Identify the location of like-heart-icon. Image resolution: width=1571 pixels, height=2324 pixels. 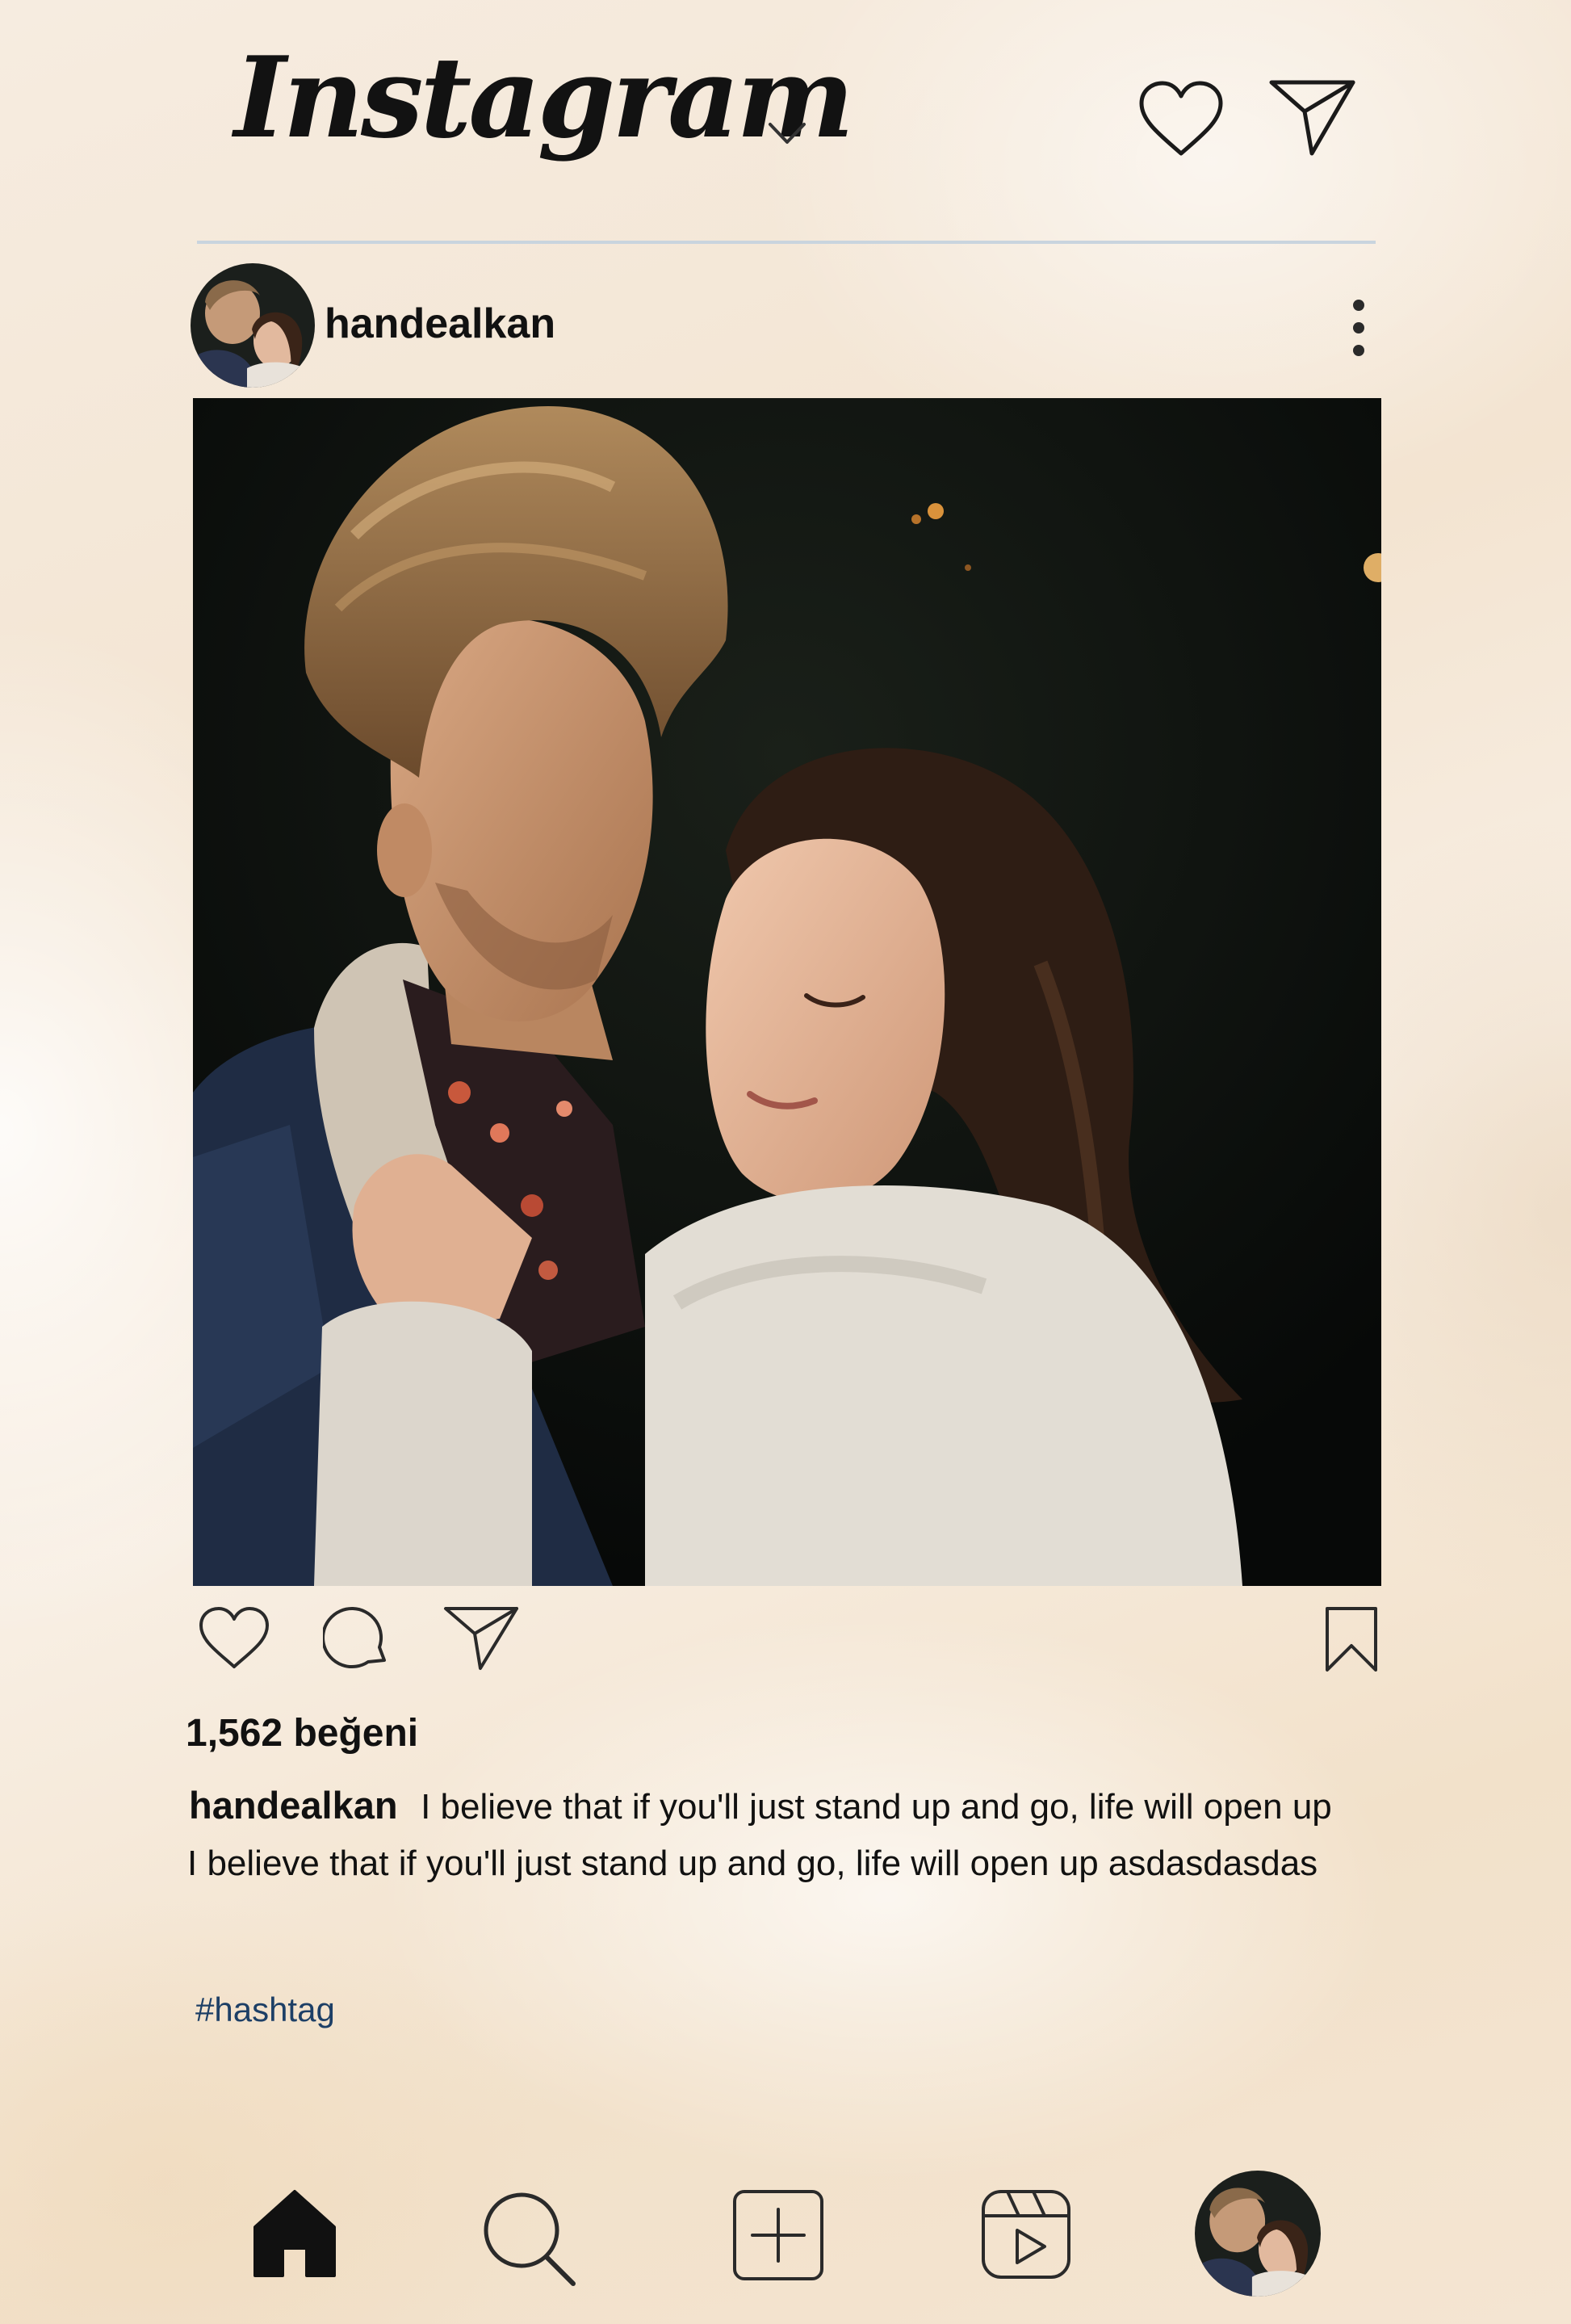
(234, 1638).